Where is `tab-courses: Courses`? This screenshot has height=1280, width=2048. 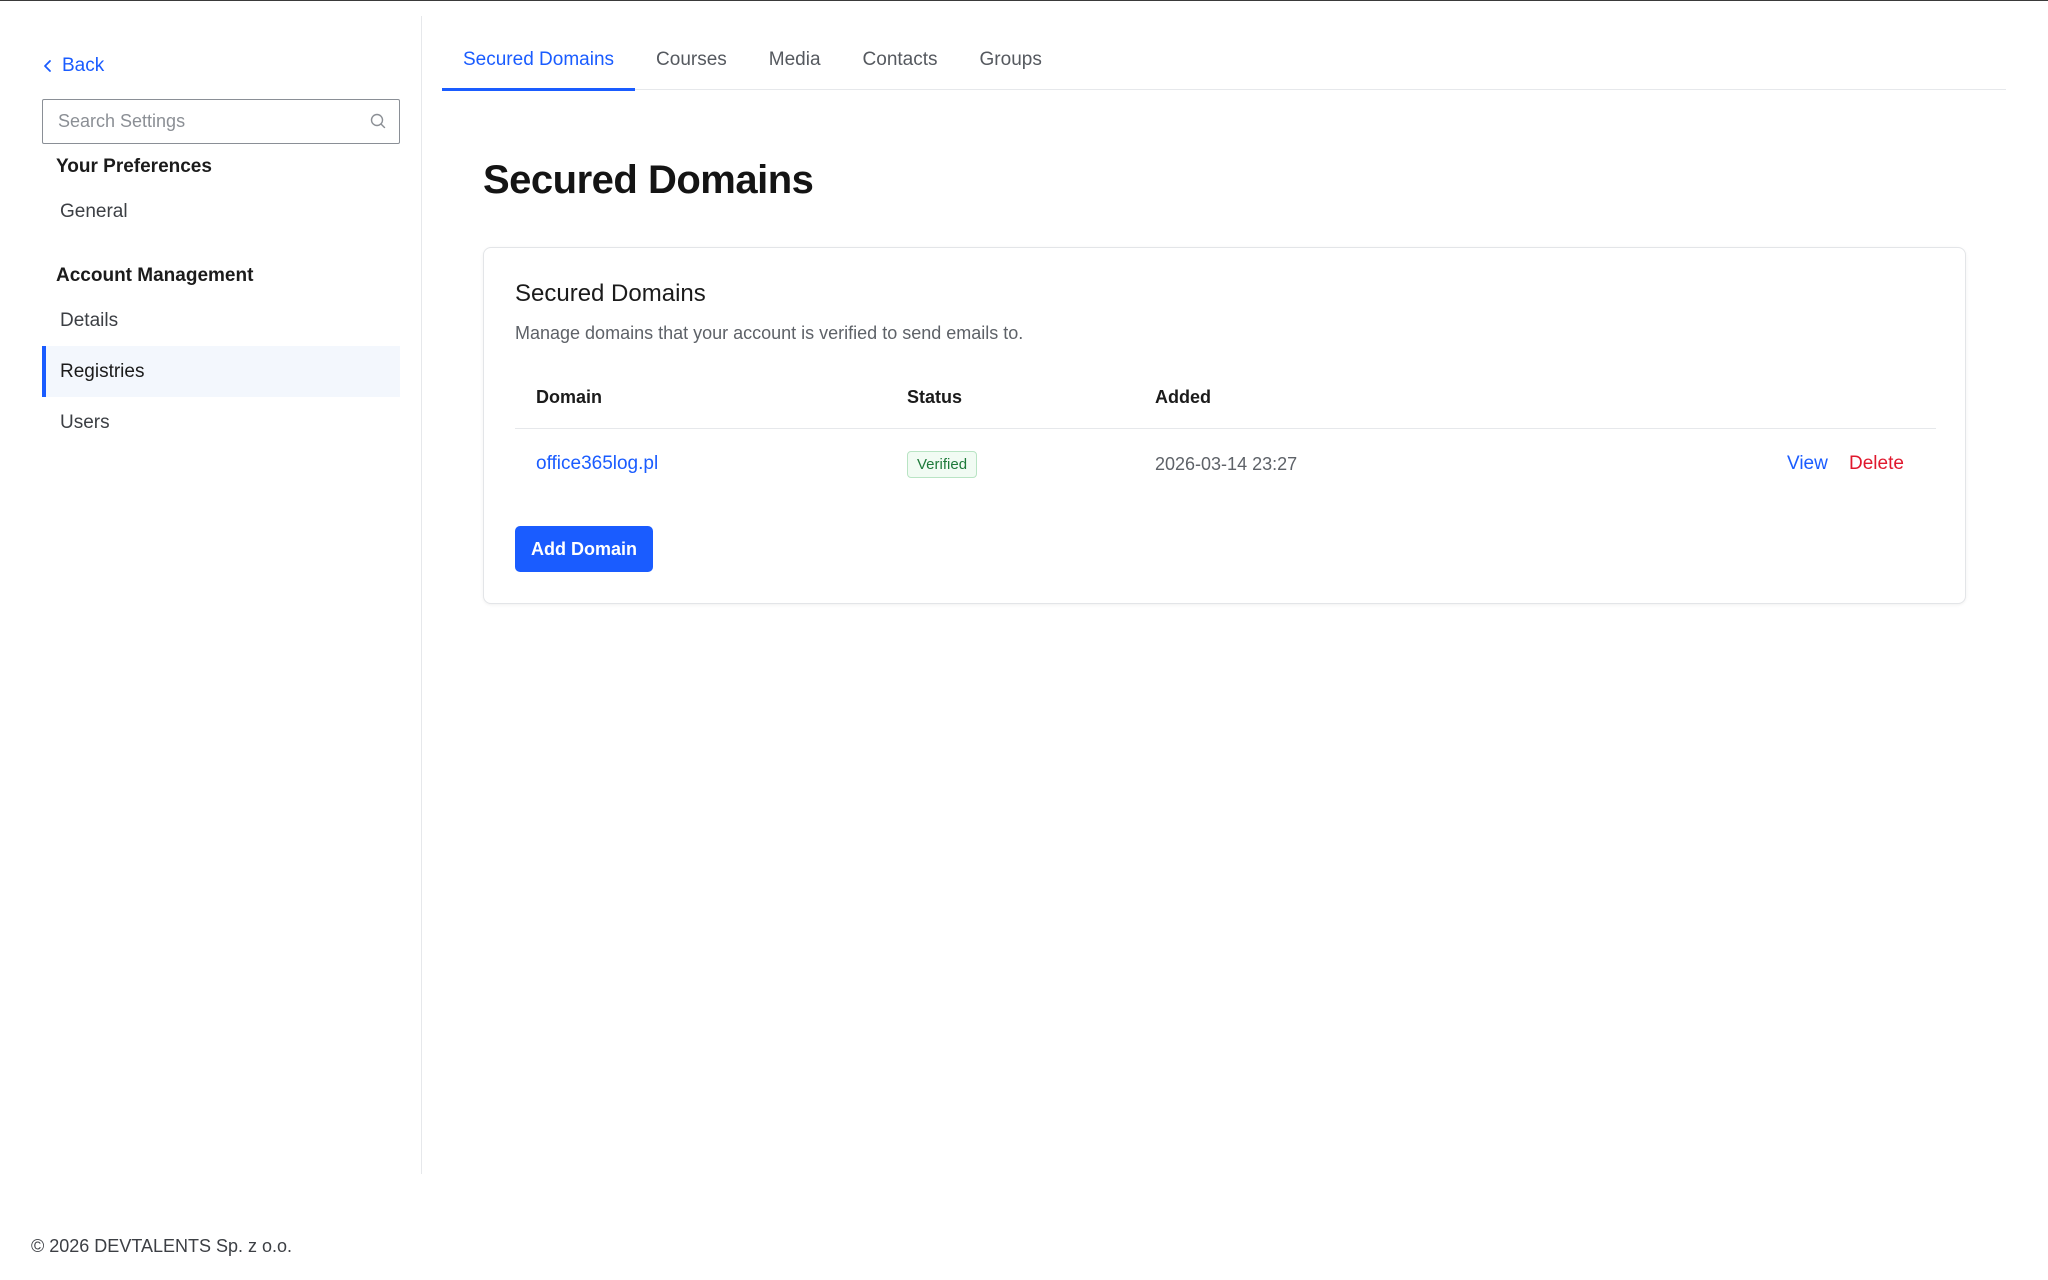 tab-courses: Courses is located at coordinates (691, 65).